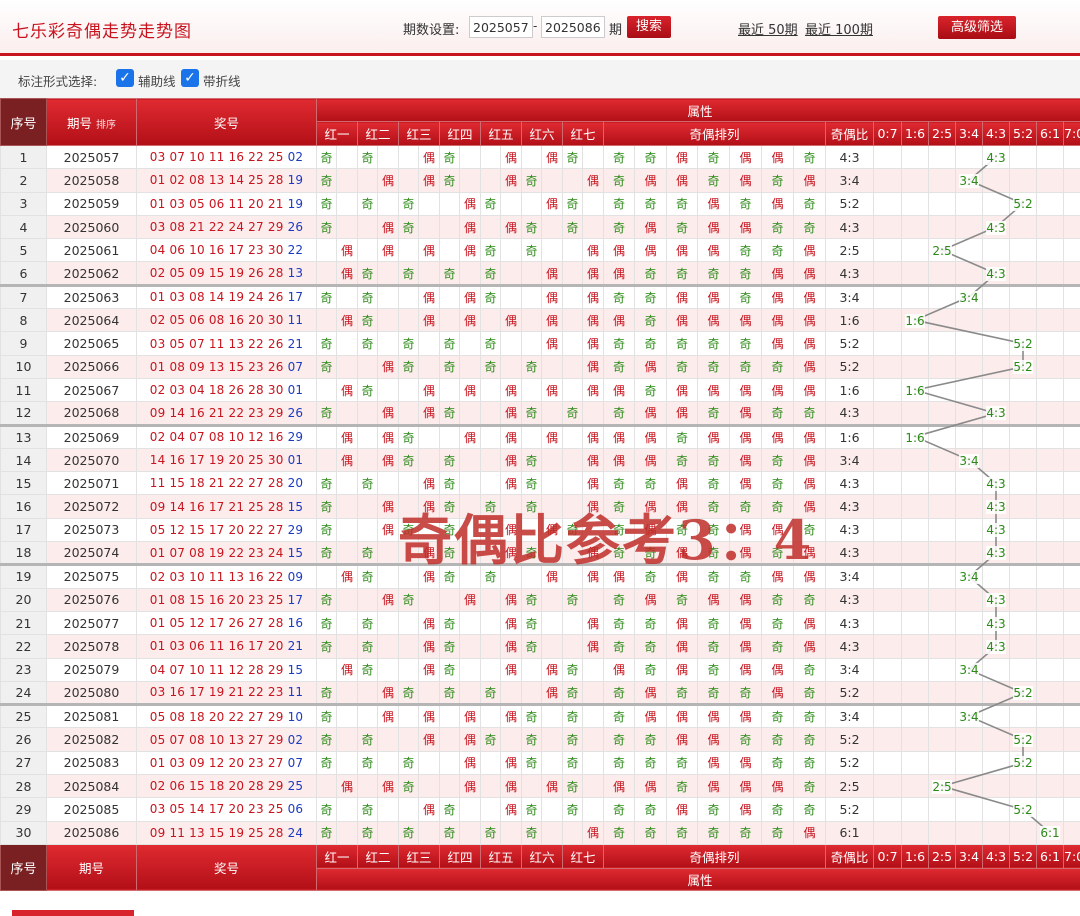 This screenshot has width=1080, height=916. What do you see at coordinates (190, 78) in the screenshot?
I see `polyline-checkbox: ✓` at bounding box center [190, 78].